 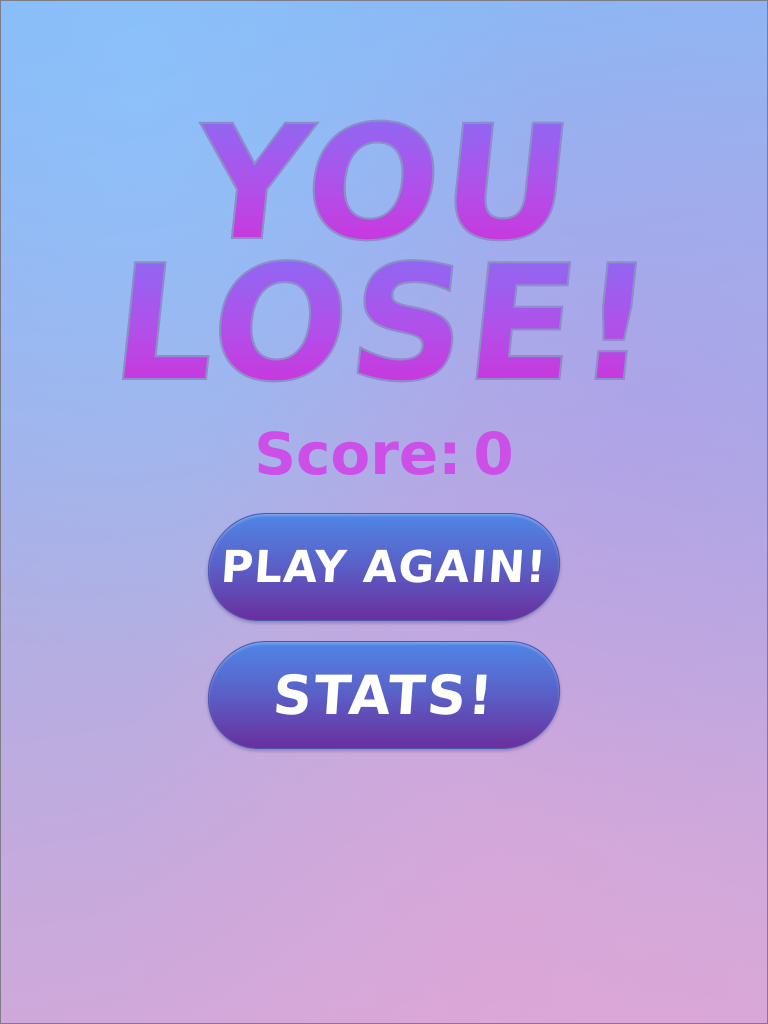 I want to click on play-again-button: PLAY AGAIN!, so click(x=384, y=567).